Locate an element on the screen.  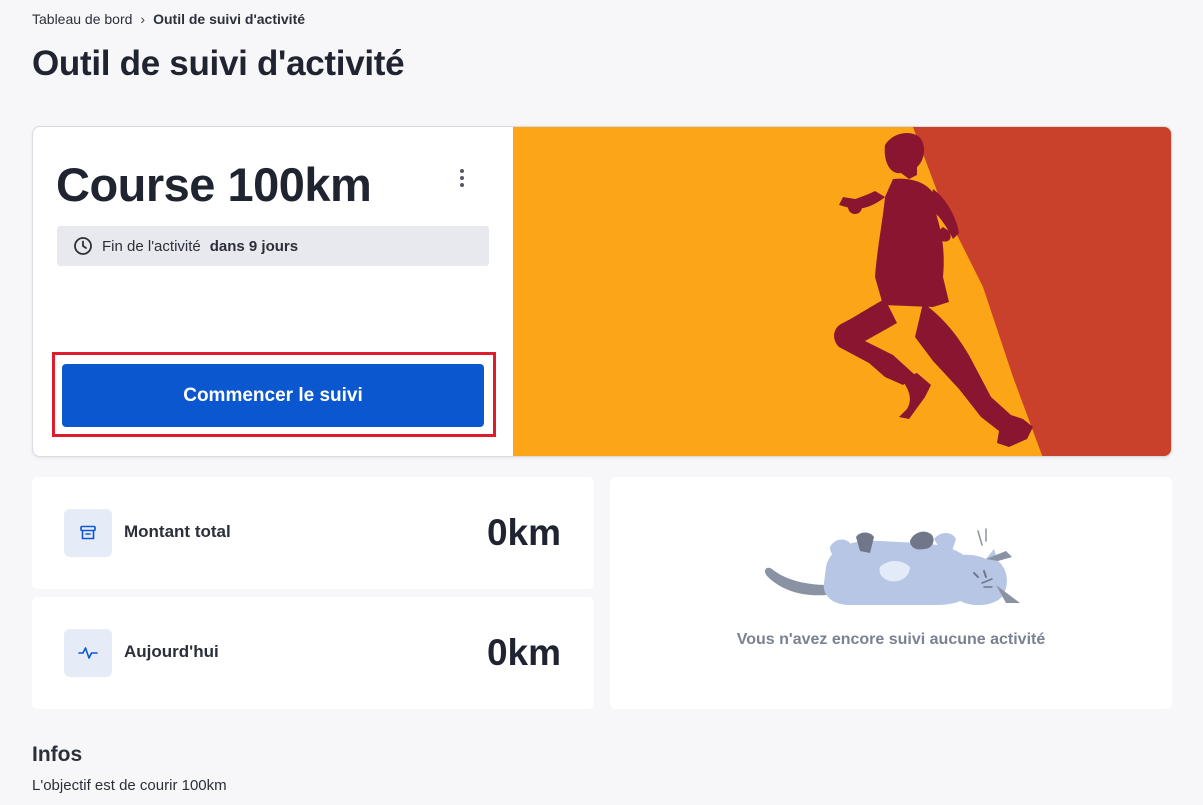
infos-description: L'objectif est de courir 100km is located at coordinates (129, 785).